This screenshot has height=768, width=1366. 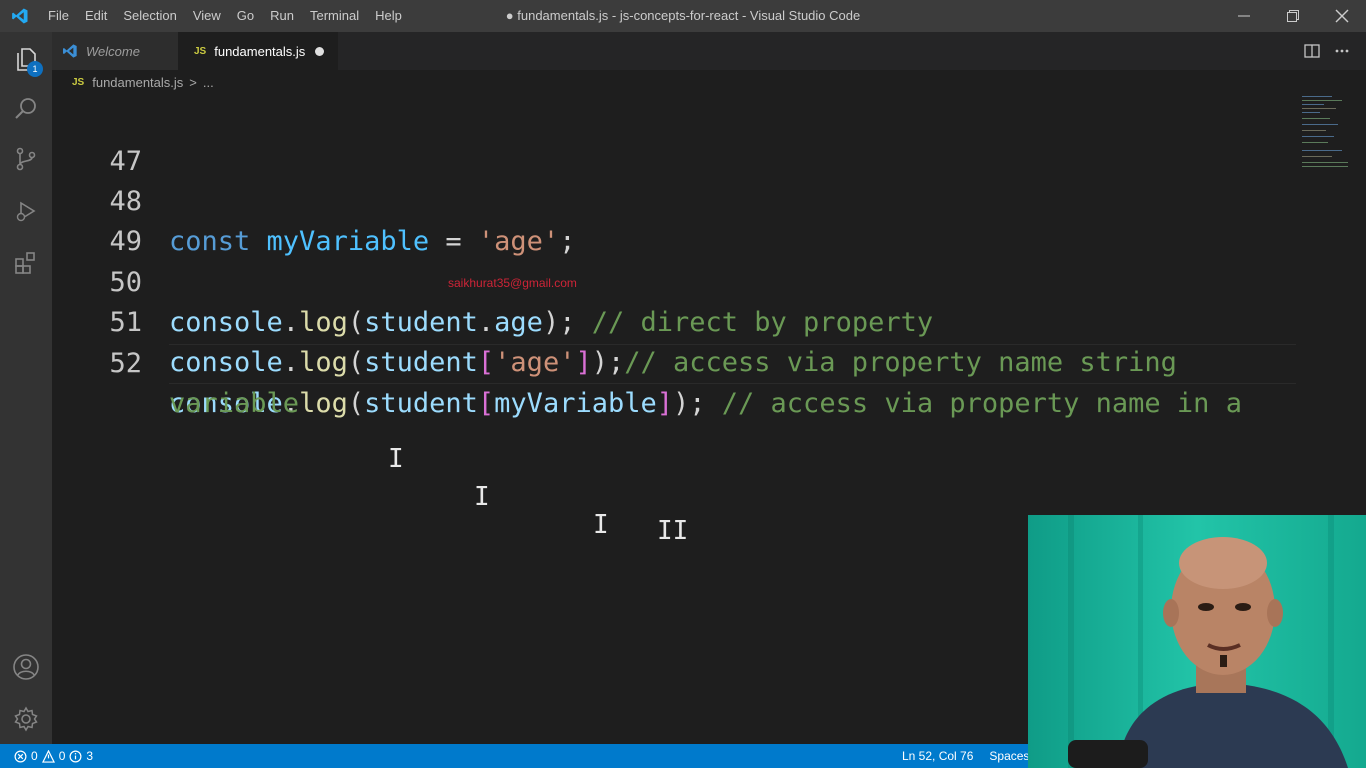 I want to click on explorer-button: 1, so click(x=26, y=59).